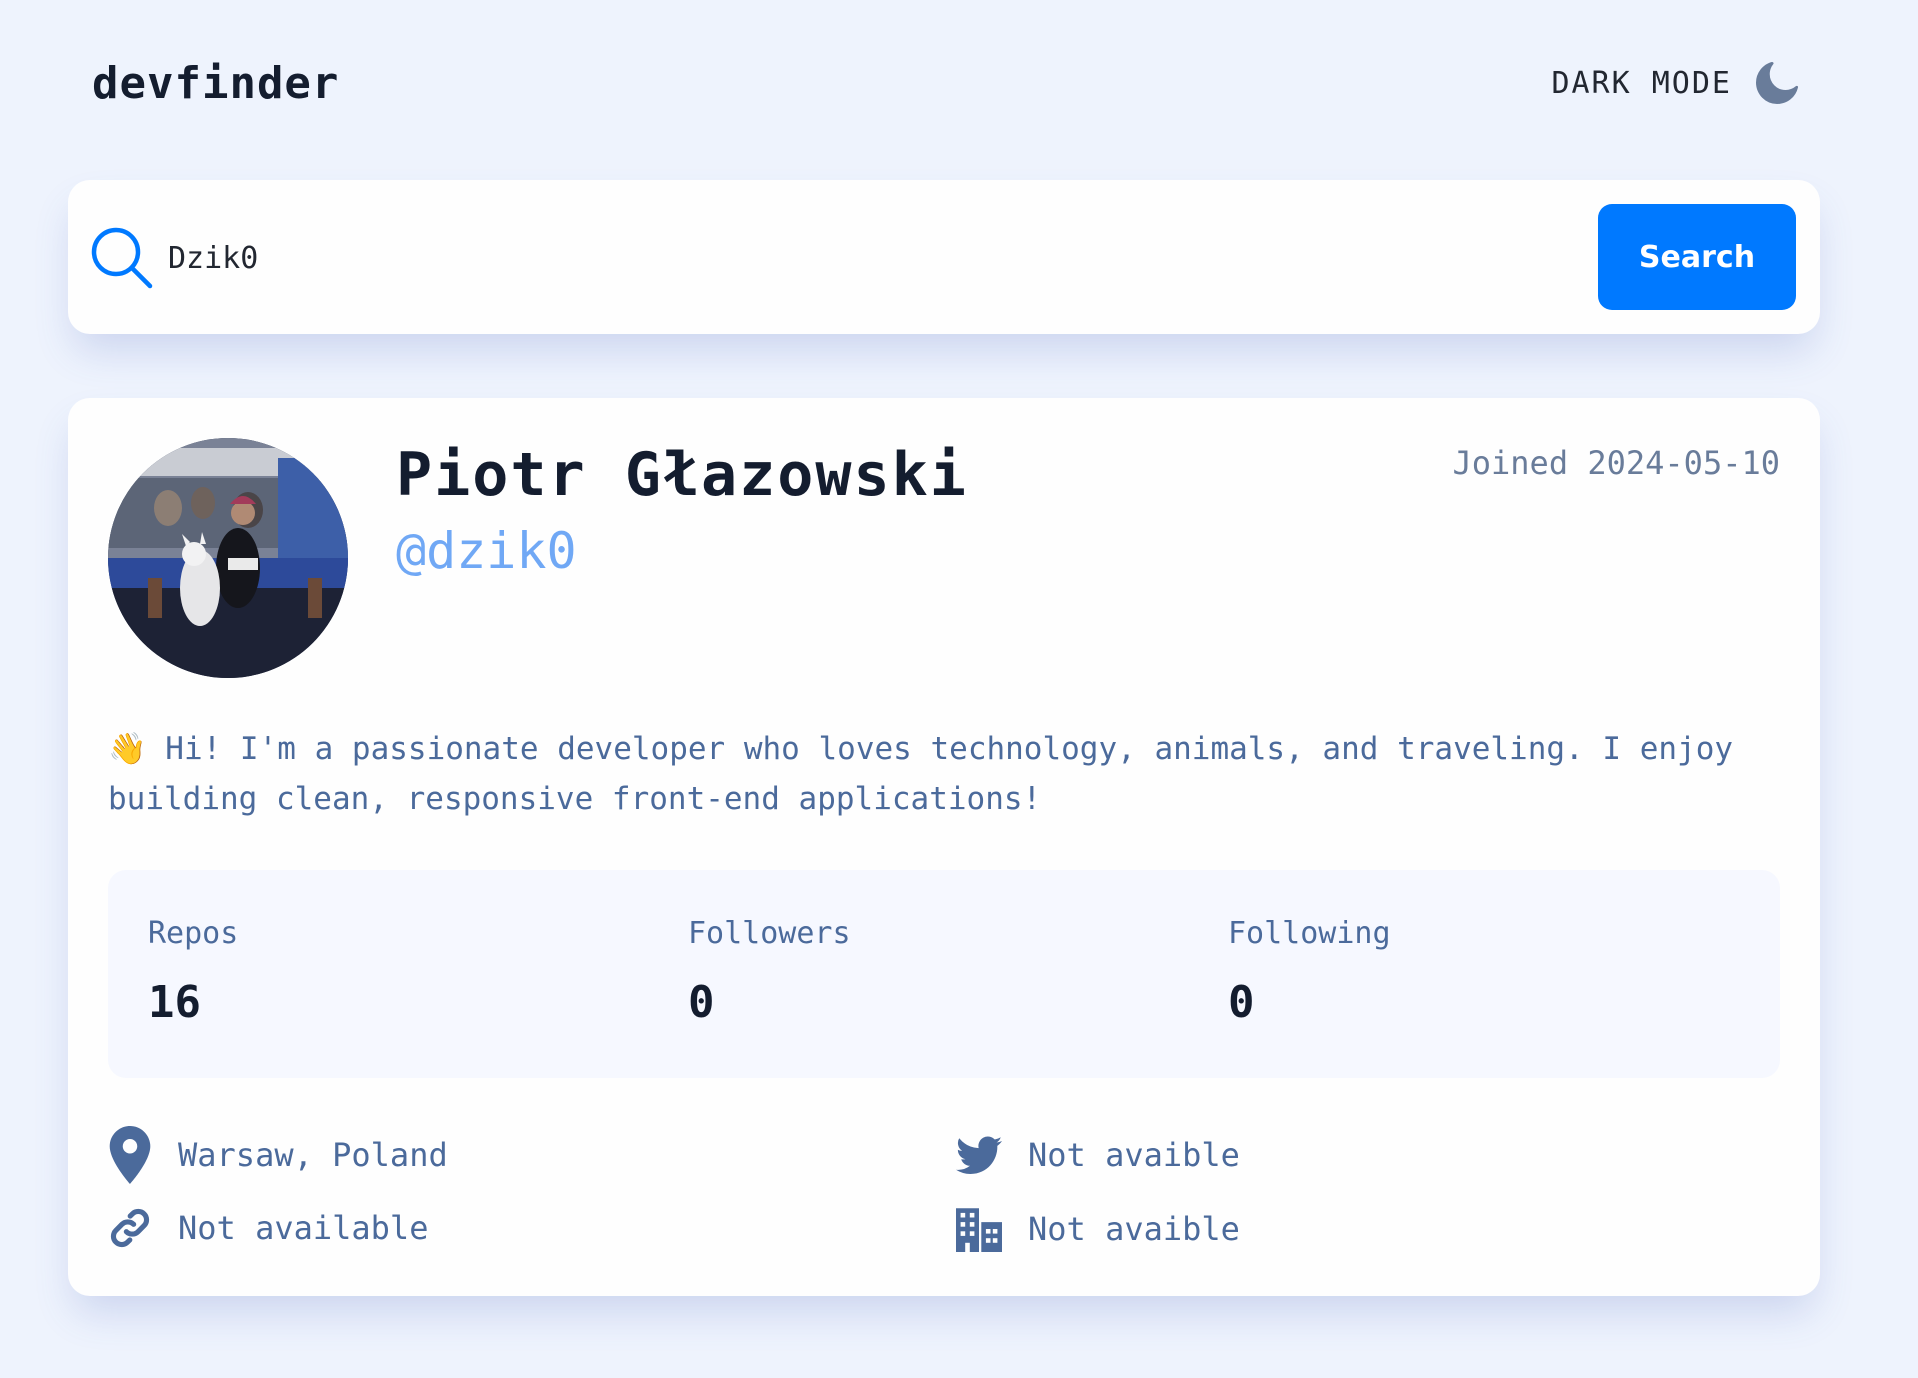  Describe the element at coordinates (769, 972) in the screenshot. I see `stat-followers: Followers 0` at that location.